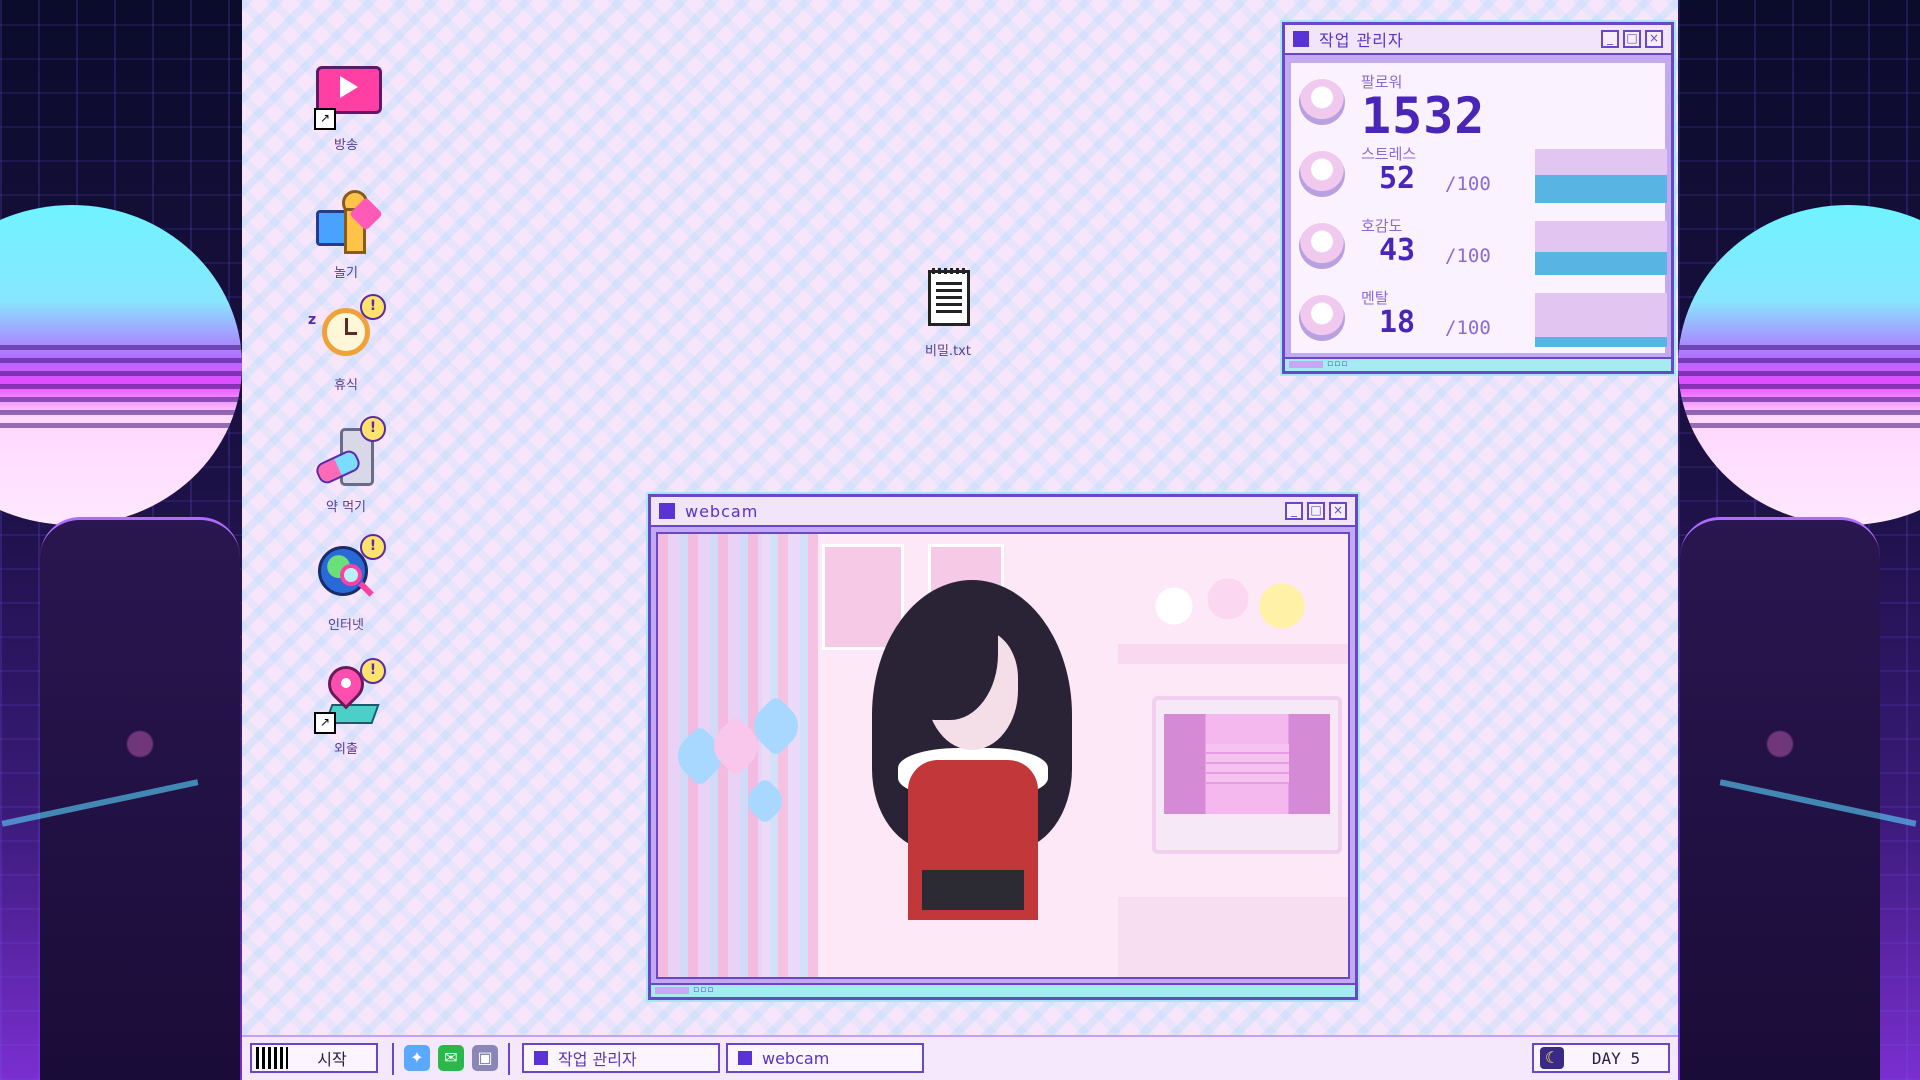 The width and height of the screenshot is (1920, 1080). I want to click on desktop-icon-label: 외출, so click(346, 749).